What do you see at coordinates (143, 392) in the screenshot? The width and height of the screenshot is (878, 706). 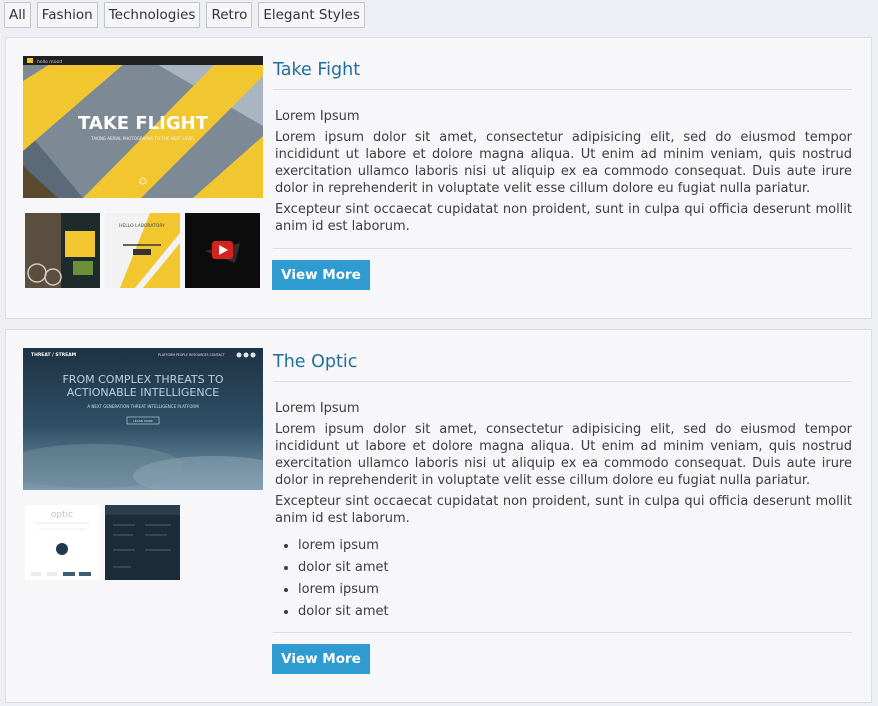 I see `optic-headline-2: ACTIONABLE INTELLIGENCE` at bounding box center [143, 392].